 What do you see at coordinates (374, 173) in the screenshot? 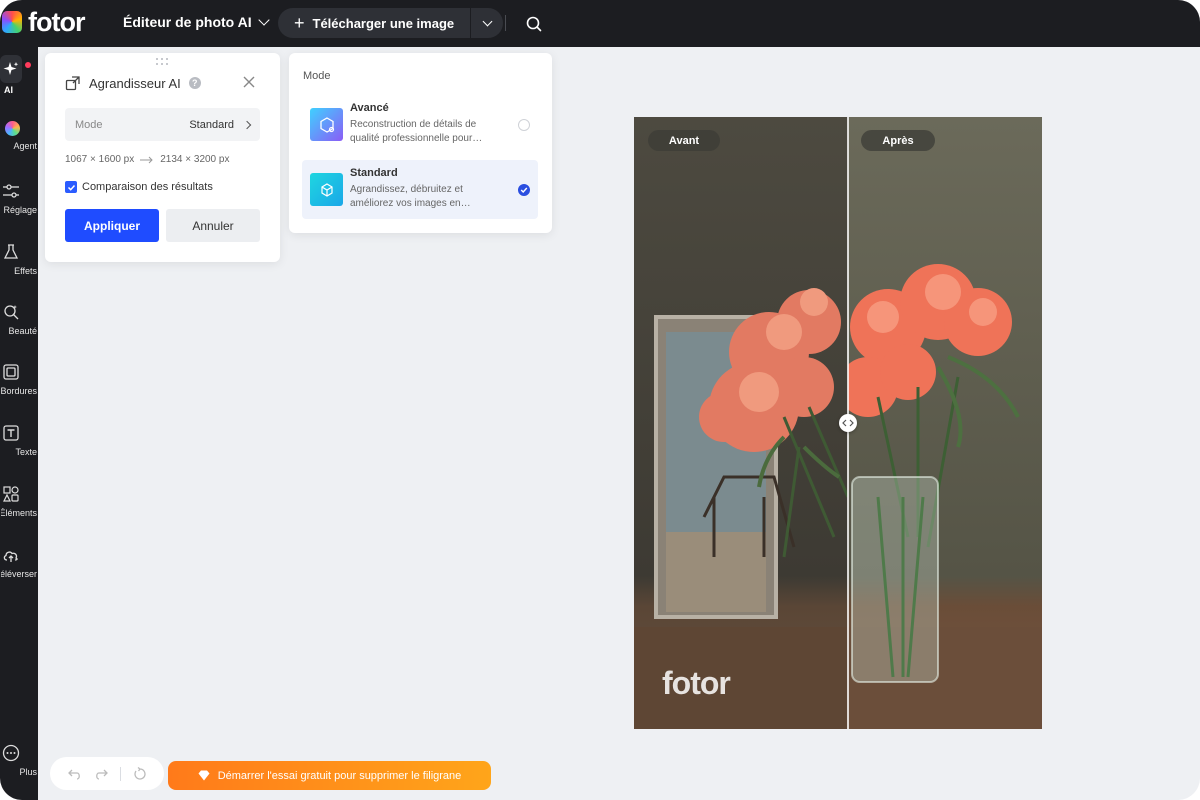
I see `mode-option-name: Standard` at bounding box center [374, 173].